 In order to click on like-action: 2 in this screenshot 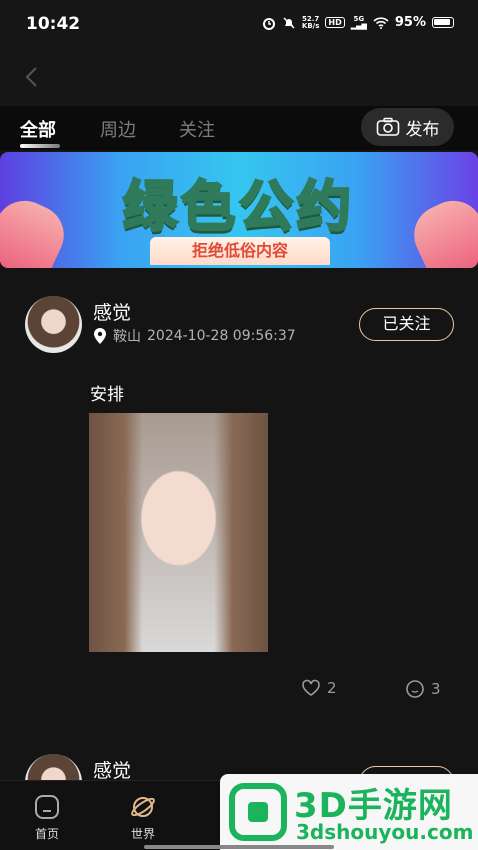, I will do `click(319, 688)`.